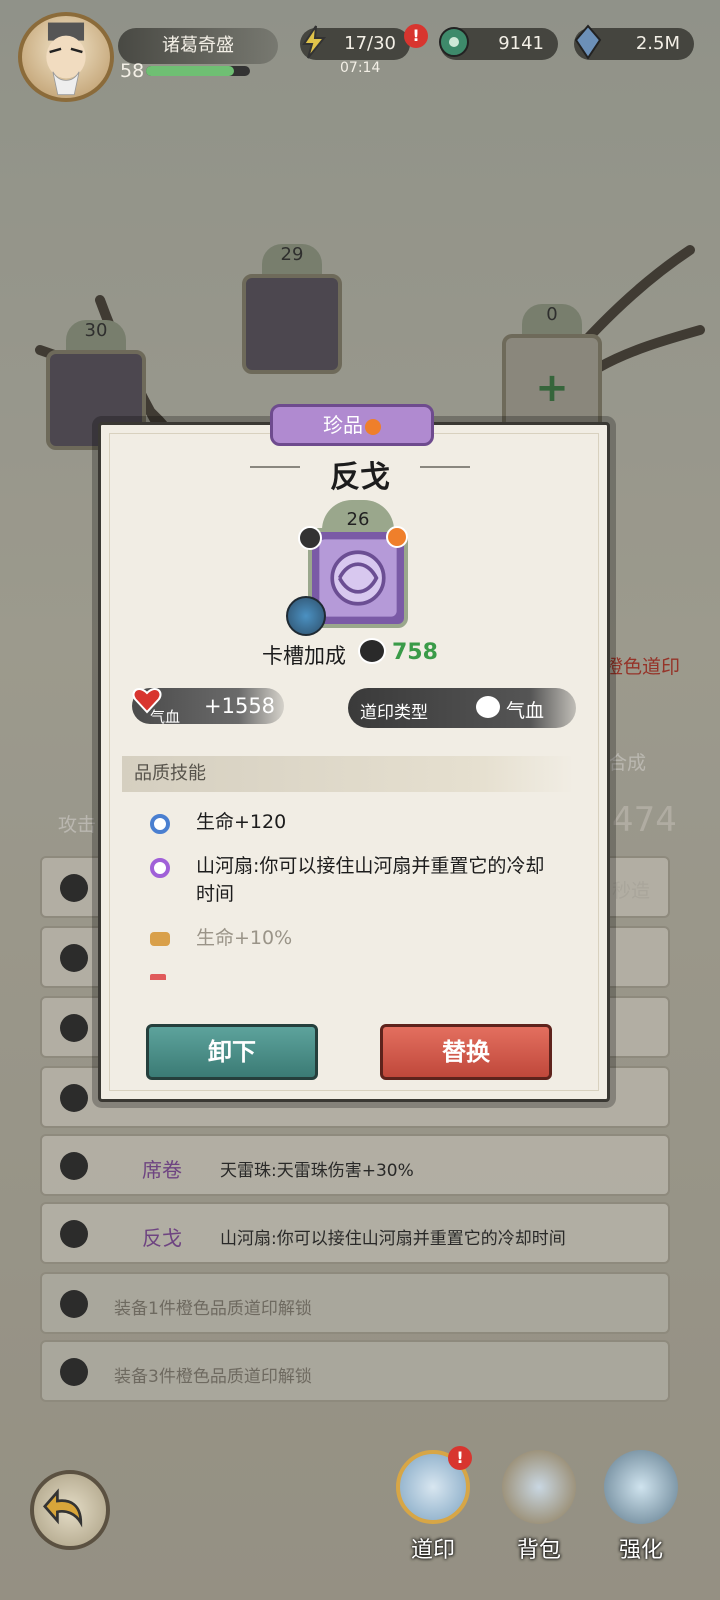  I want to click on seal-type-icon, so click(310, 538).